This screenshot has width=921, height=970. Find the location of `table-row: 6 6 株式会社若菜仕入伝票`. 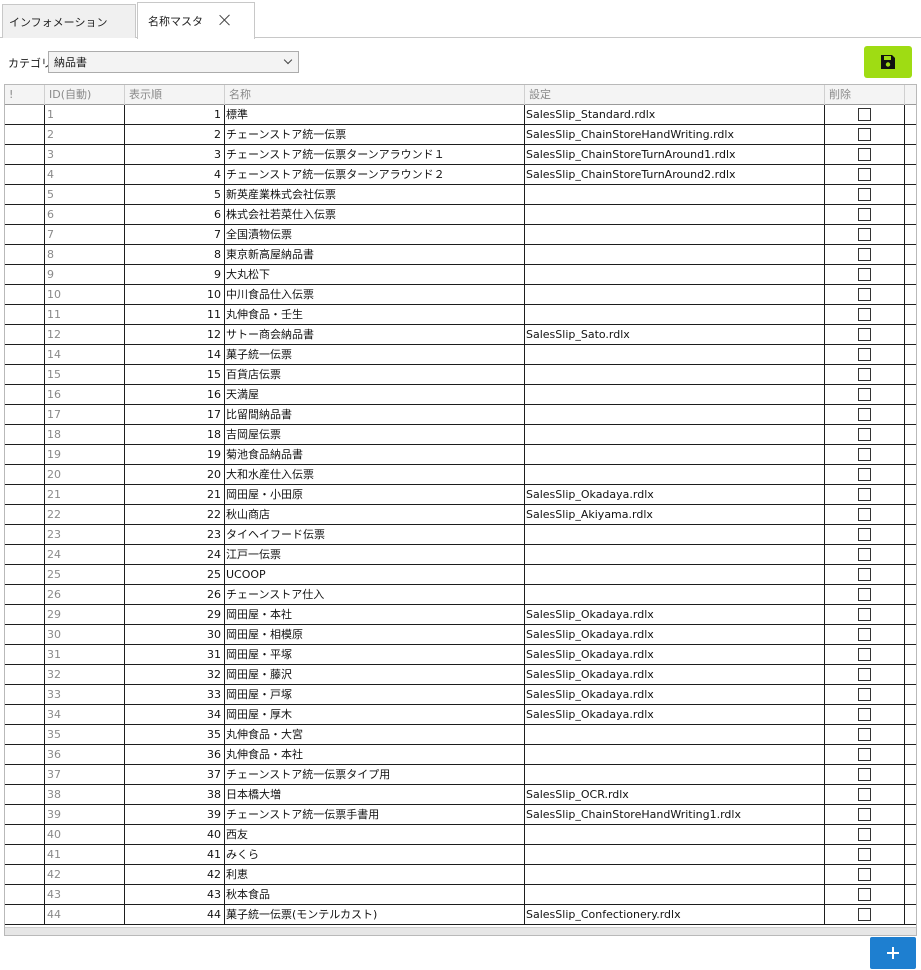

table-row: 6 6 株式会社若菜仕入伝票 is located at coordinates (460, 215).